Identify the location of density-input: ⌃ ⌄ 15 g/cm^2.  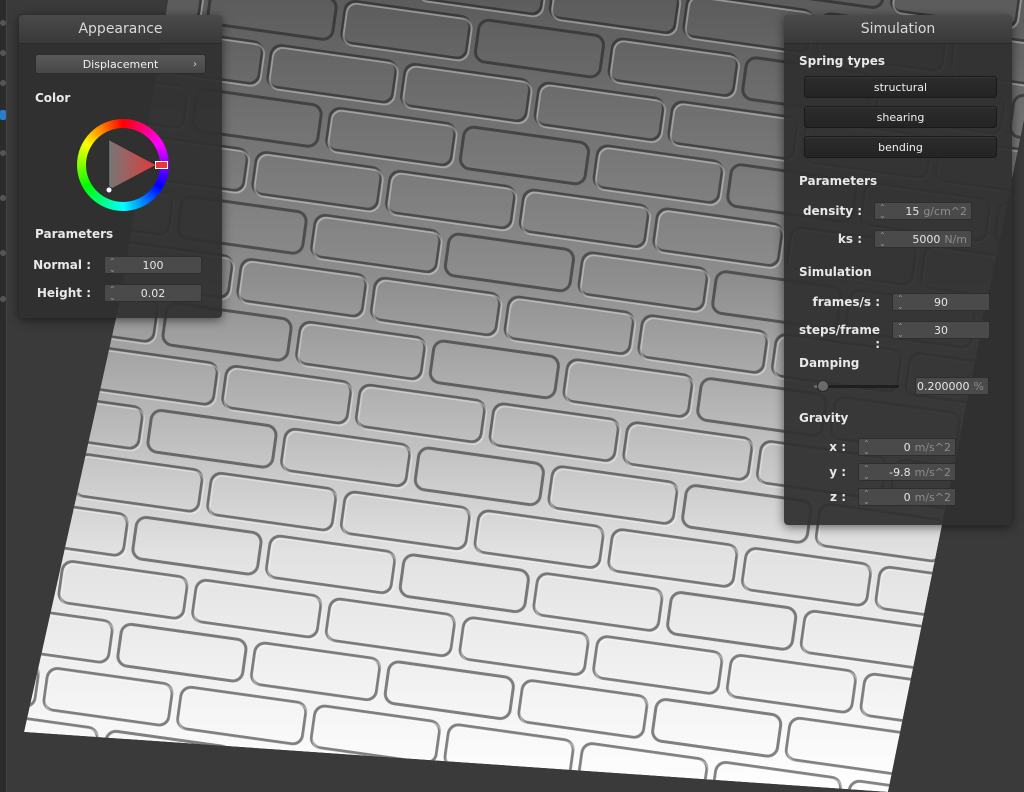
(923, 211).